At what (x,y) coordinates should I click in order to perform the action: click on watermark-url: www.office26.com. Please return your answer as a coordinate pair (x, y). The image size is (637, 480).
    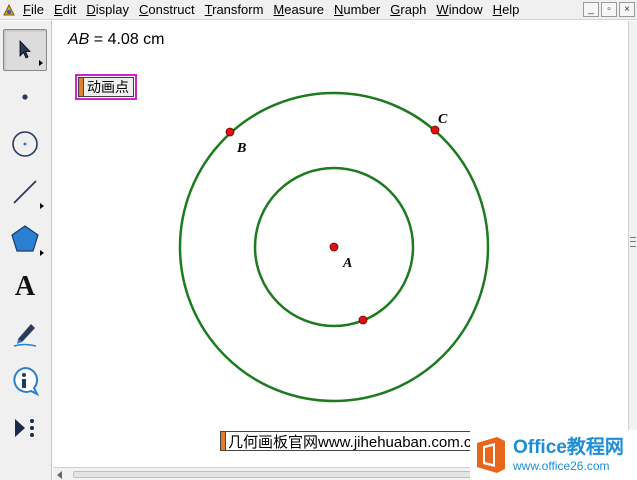
    Looking at the image, I should click on (561, 466).